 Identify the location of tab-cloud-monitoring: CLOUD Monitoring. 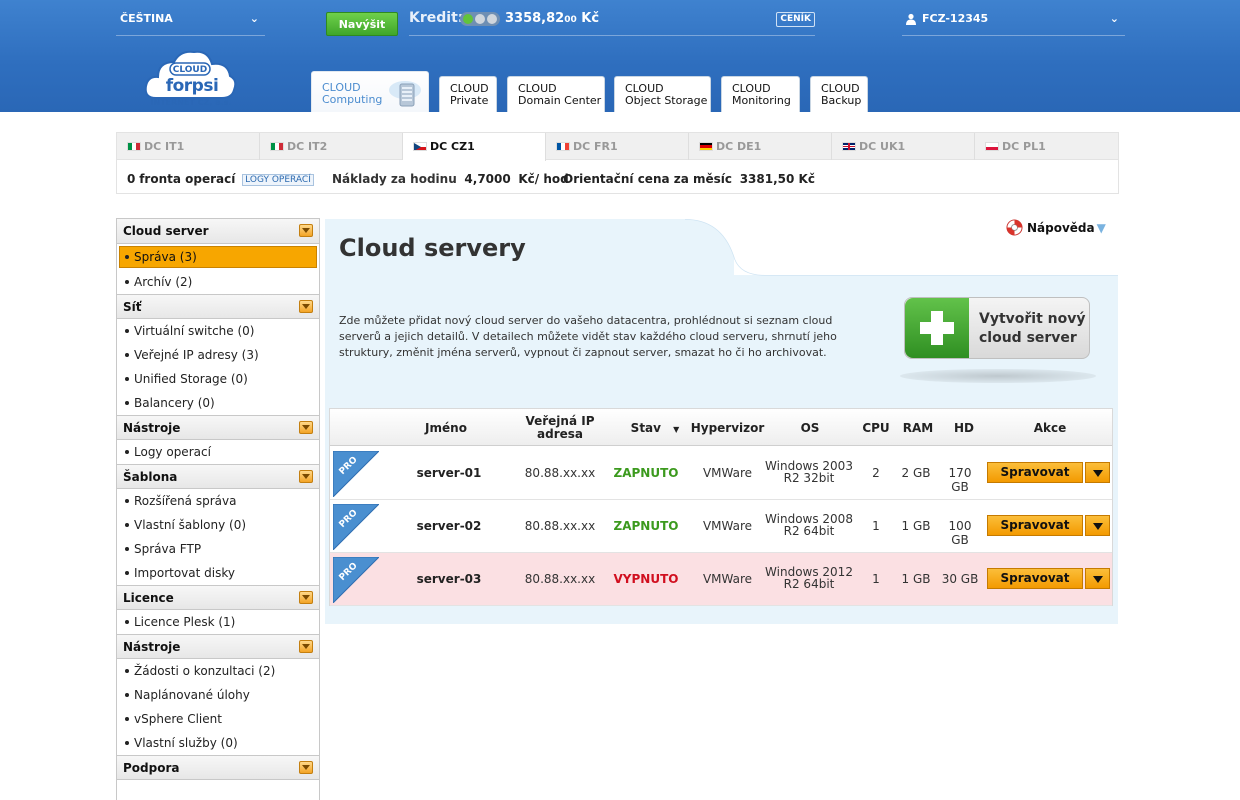
(760, 94).